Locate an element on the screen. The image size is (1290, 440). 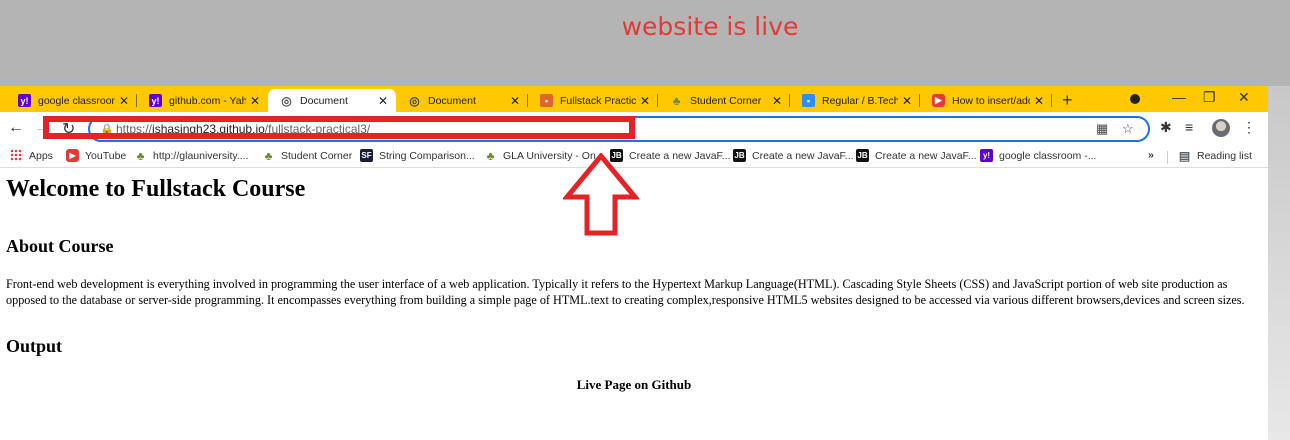
tab-google-classroom: y! google classroom ✕ is located at coordinates (71, 100).